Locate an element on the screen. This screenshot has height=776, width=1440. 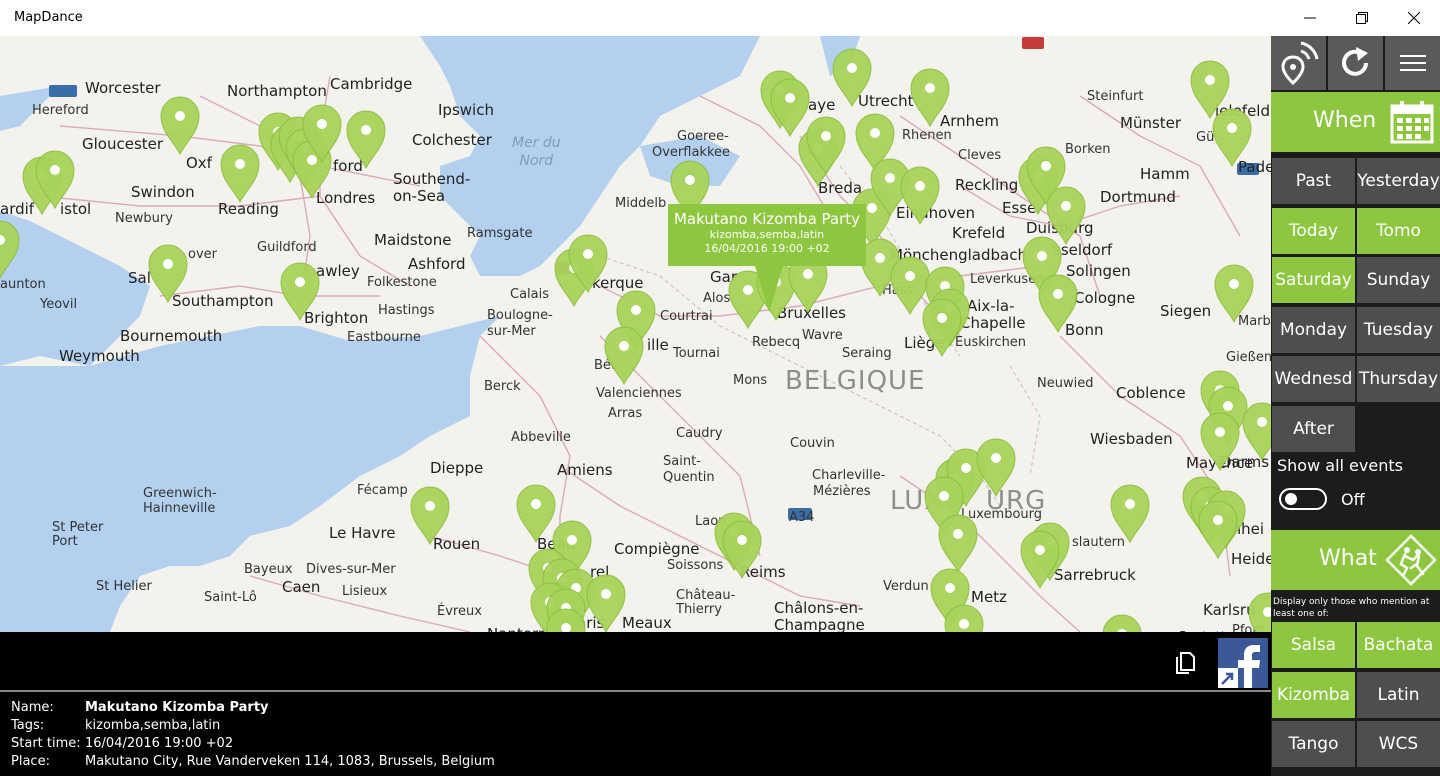
city-label: Compiègne is located at coordinates (657, 549).